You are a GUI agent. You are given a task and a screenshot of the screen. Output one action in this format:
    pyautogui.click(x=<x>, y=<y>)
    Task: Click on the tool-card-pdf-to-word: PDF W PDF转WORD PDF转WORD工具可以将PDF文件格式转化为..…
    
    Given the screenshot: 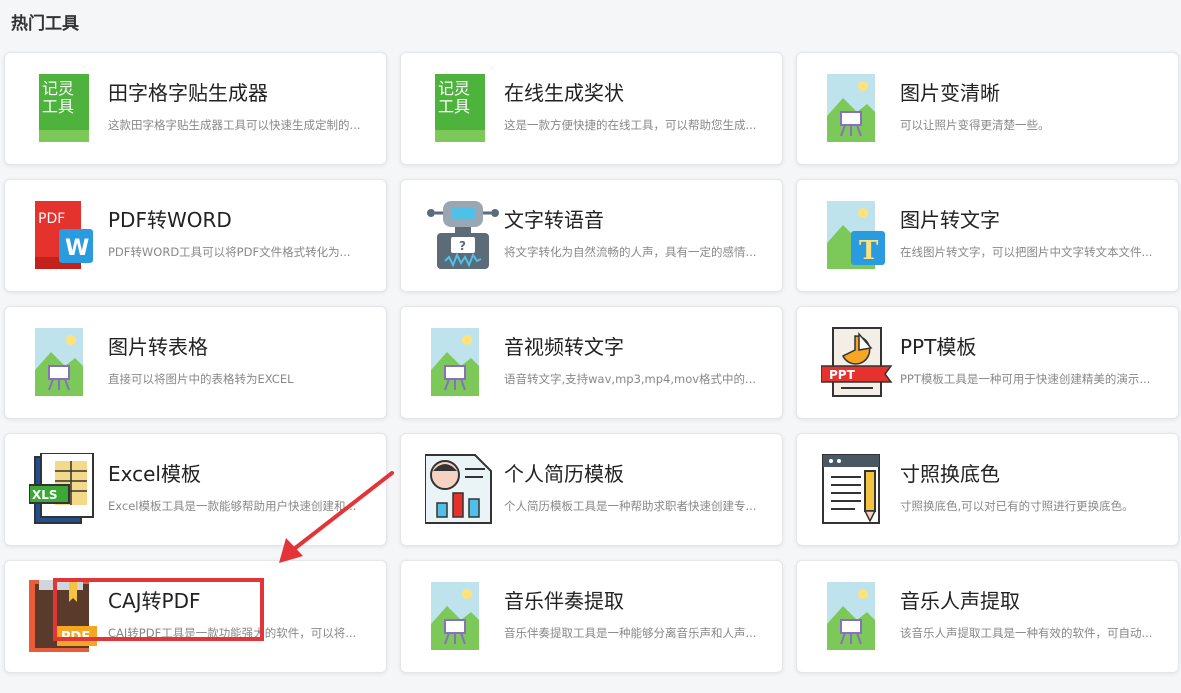 What is the action you would take?
    pyautogui.click(x=195, y=235)
    